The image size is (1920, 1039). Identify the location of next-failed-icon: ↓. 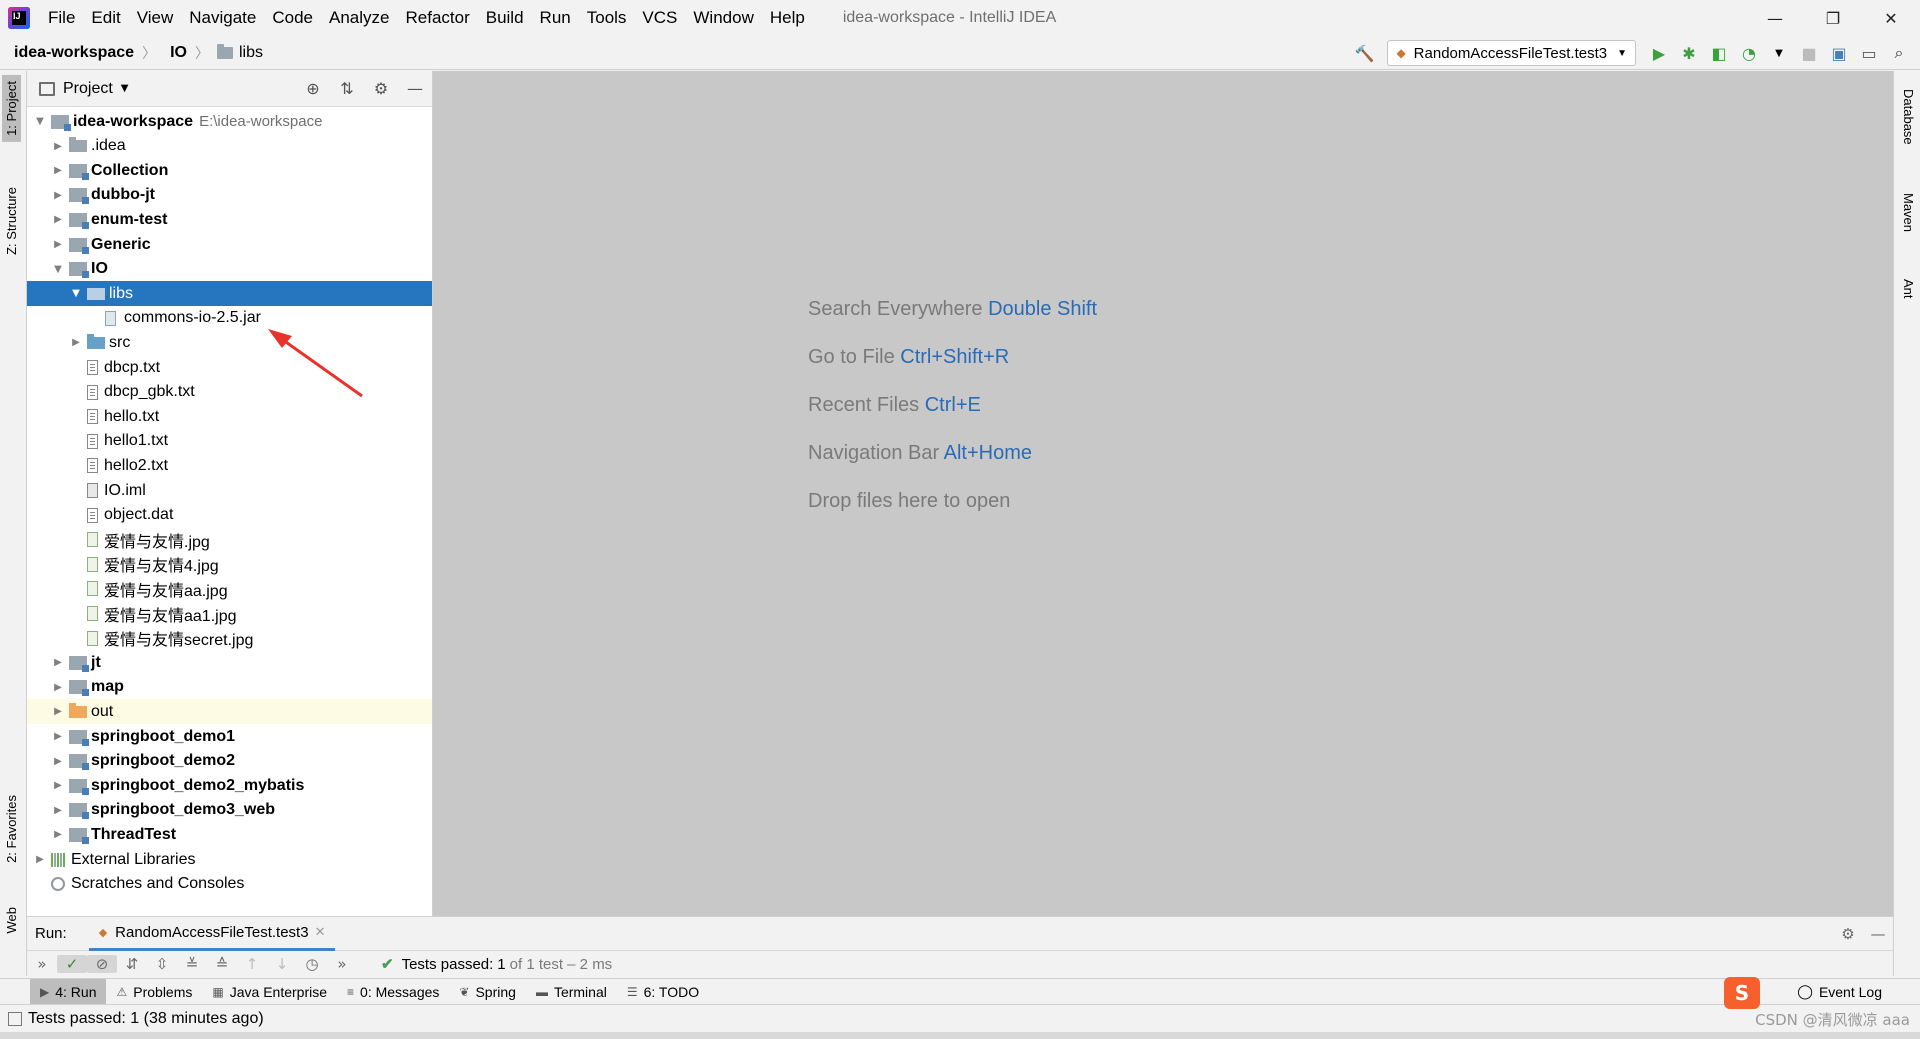
(282, 964).